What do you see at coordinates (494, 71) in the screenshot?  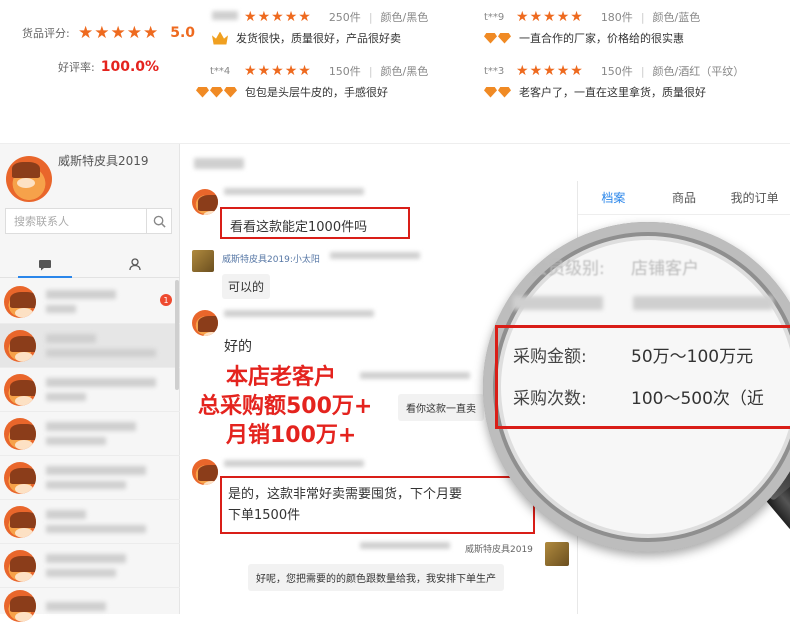 I see `review-user: t**3` at bounding box center [494, 71].